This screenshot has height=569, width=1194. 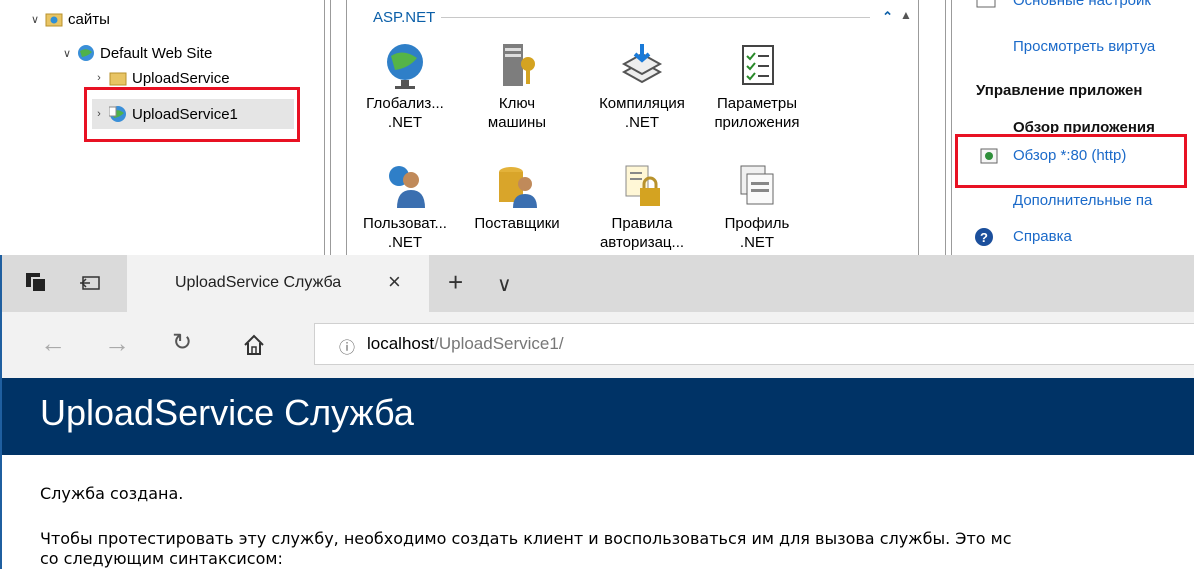 What do you see at coordinates (181, 78) in the screenshot?
I see `tree-item-label: UploadService` at bounding box center [181, 78].